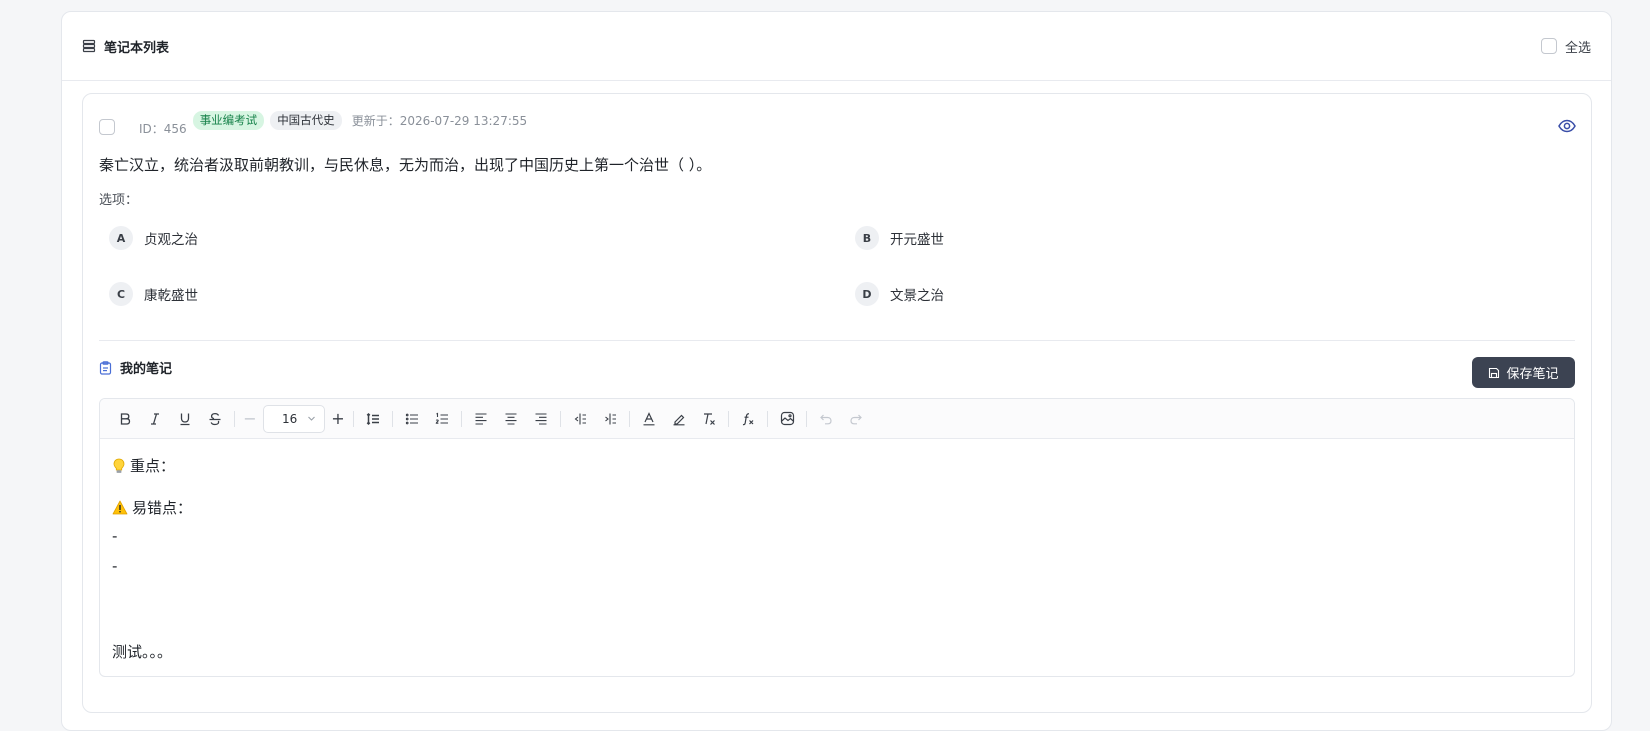  Describe the element at coordinates (1532, 374) in the screenshot. I see `save-label: 保存笔记` at that location.